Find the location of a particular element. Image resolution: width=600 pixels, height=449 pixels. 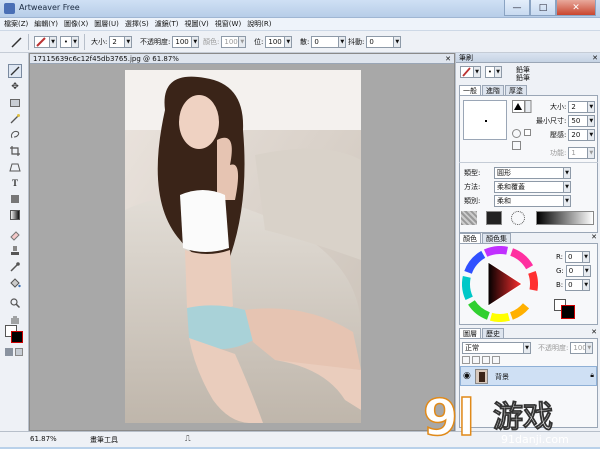

brush-variant-dropdown: ▼ is located at coordinates (498, 72).